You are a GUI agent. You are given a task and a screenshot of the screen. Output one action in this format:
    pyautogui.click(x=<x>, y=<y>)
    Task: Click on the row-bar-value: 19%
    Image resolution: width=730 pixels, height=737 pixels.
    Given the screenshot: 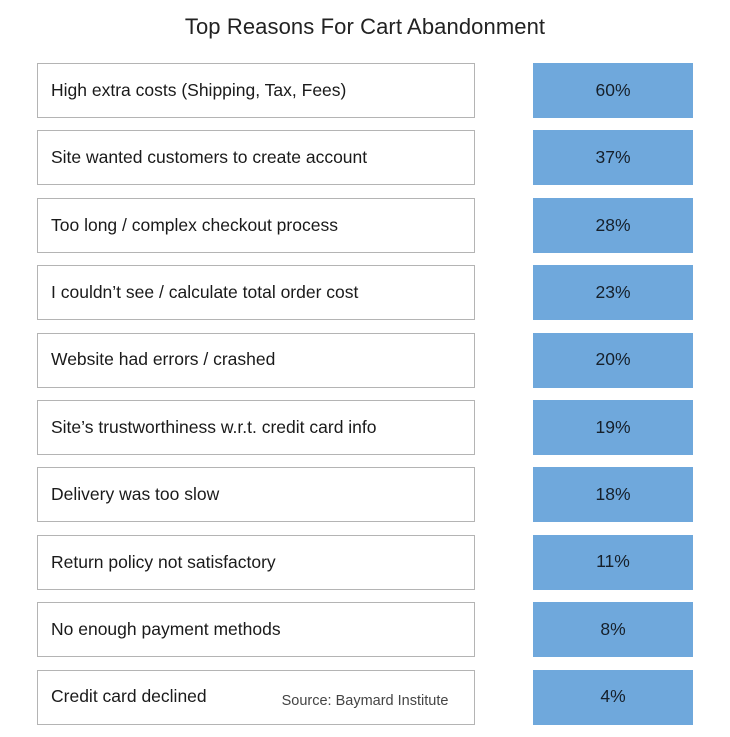 What is the action you would take?
    pyautogui.click(x=613, y=426)
    